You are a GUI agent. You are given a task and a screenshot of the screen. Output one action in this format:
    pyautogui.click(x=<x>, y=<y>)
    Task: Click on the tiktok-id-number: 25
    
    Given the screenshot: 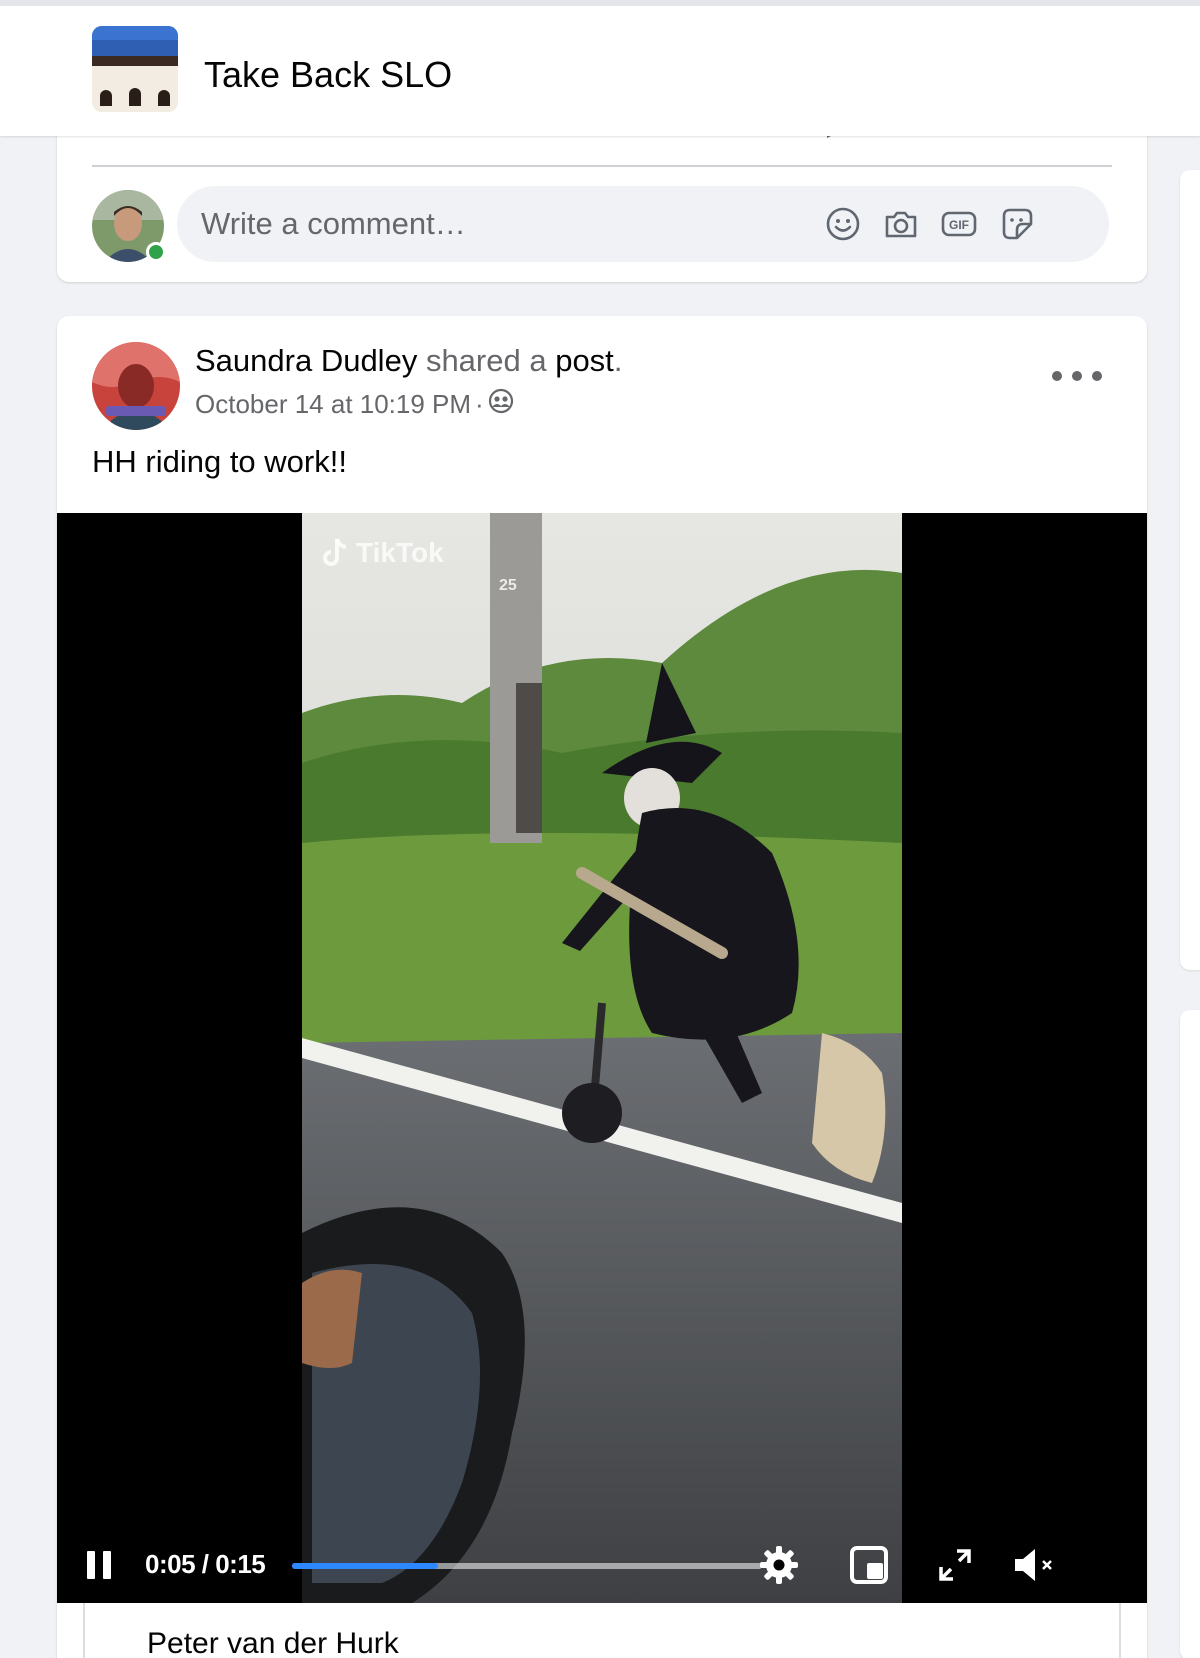 What is the action you would take?
    pyautogui.click(x=508, y=585)
    